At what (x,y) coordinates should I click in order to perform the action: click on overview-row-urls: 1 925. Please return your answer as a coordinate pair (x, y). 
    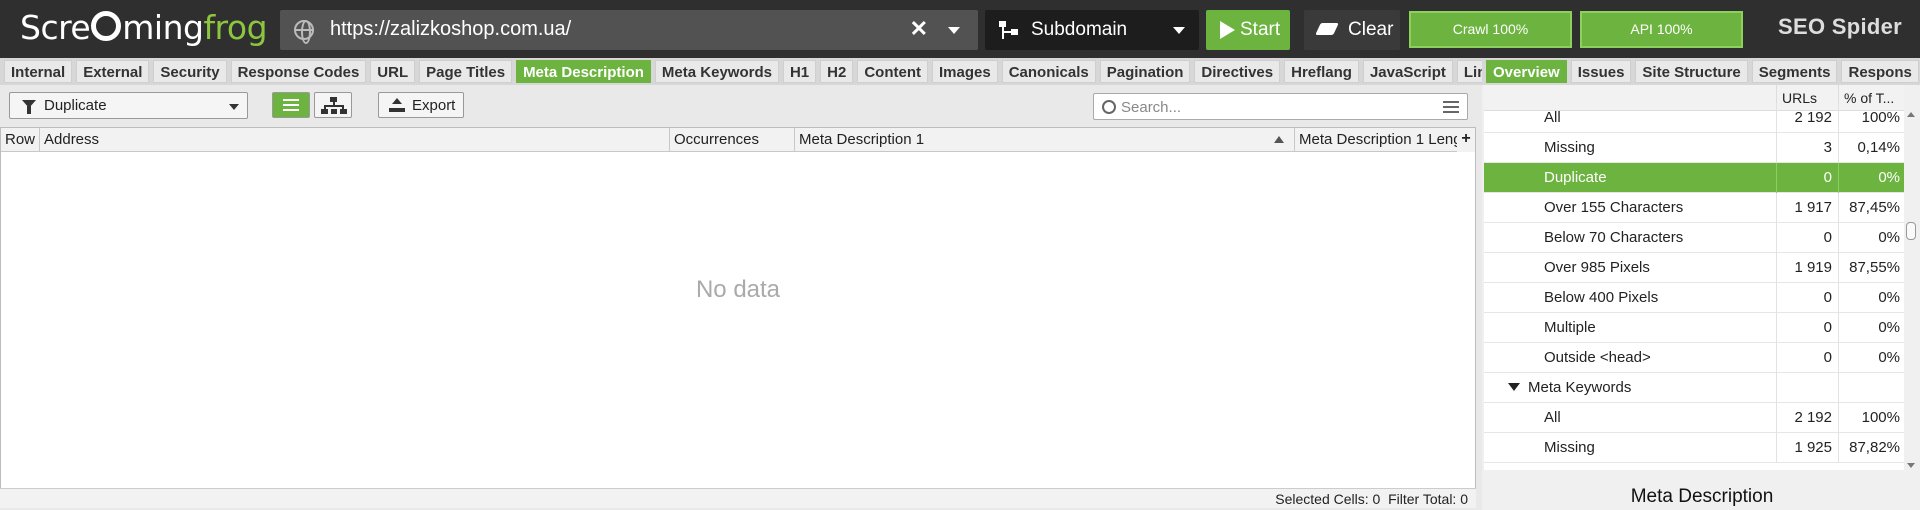
    Looking at the image, I should click on (1807, 448).